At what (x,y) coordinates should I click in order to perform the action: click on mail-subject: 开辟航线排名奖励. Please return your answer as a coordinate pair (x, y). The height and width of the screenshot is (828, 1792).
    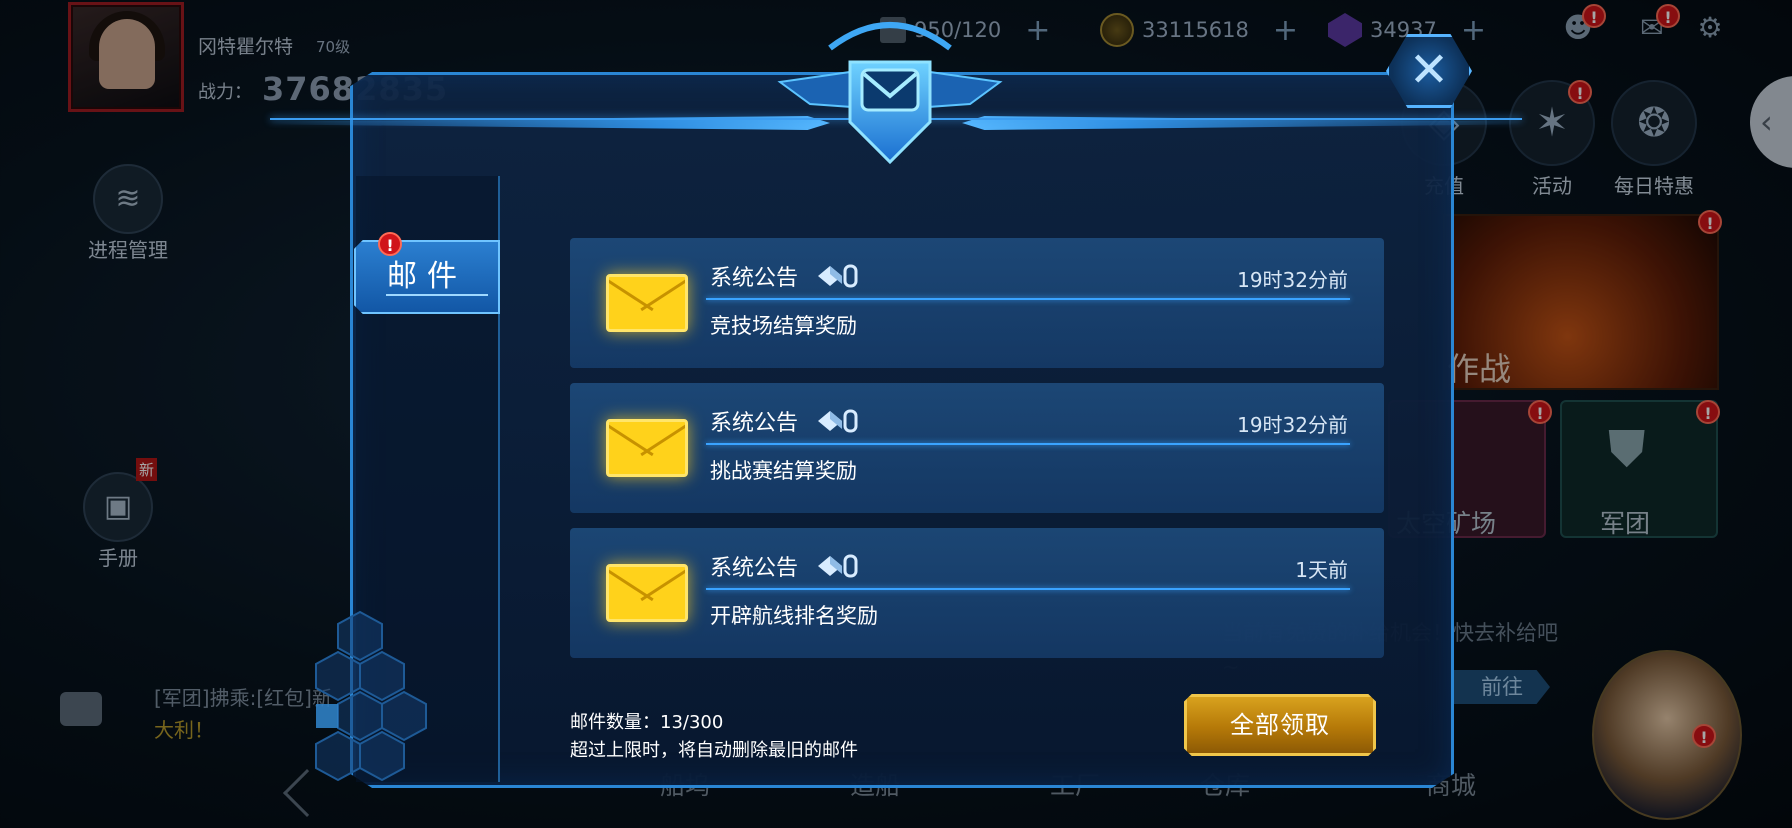
    Looking at the image, I should click on (794, 616).